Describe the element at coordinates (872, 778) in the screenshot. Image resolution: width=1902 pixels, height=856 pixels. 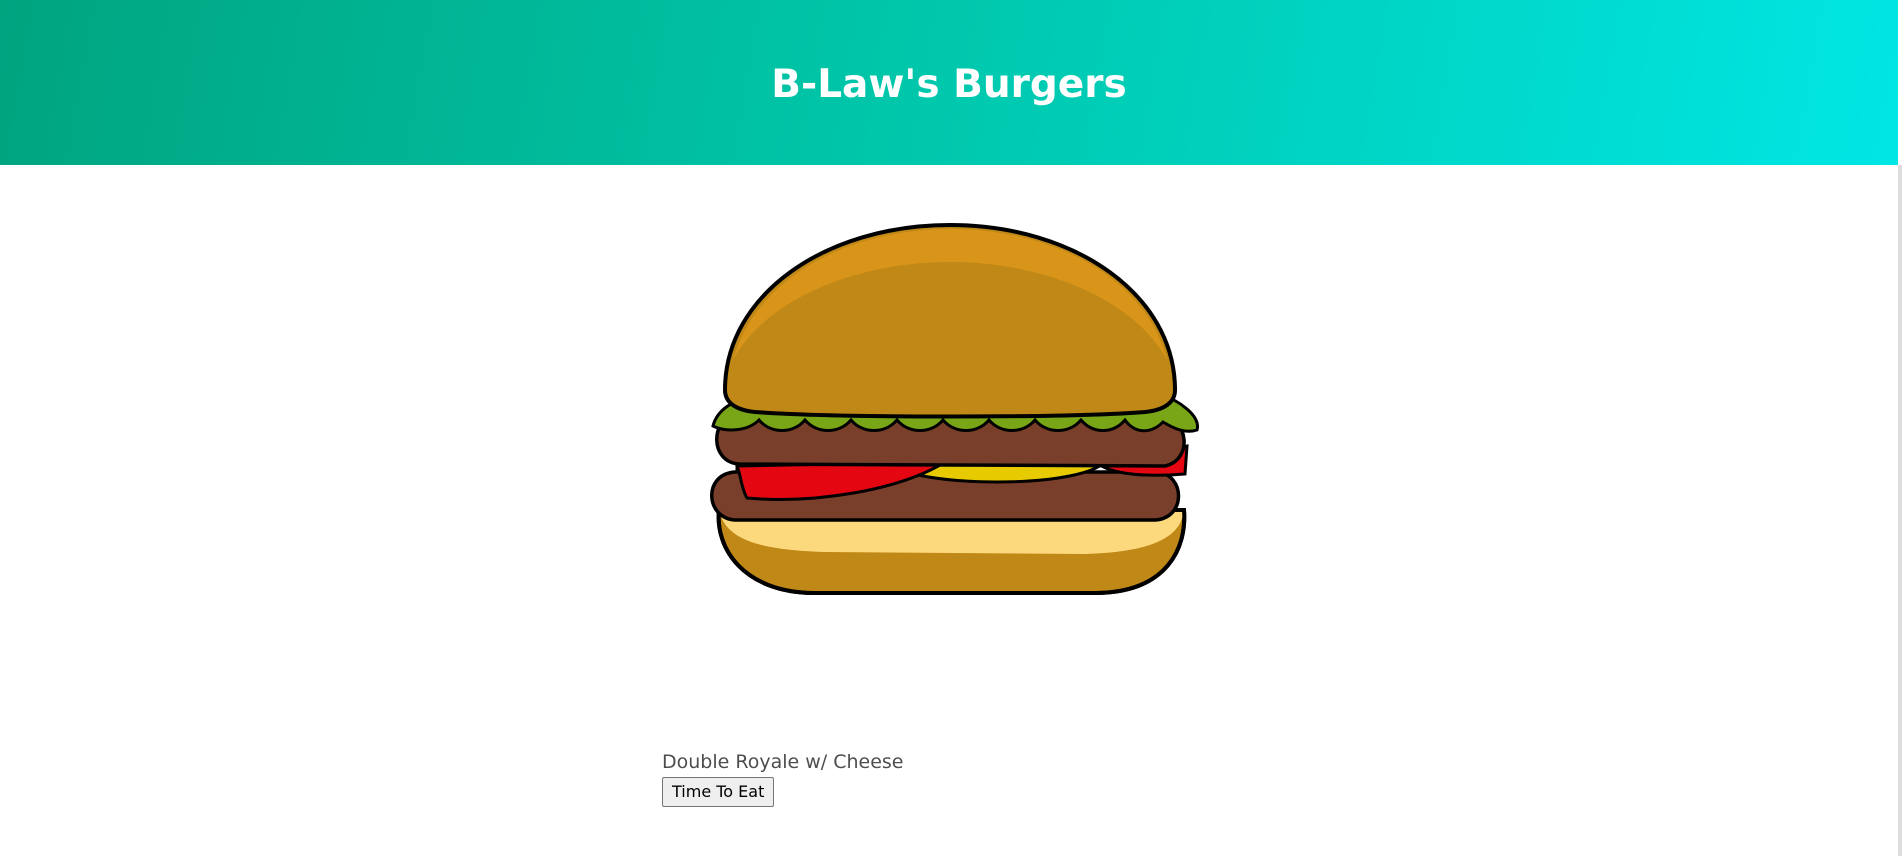
I see `burger-list-item: Double Royale w/ Cheese Time To Eat` at that location.